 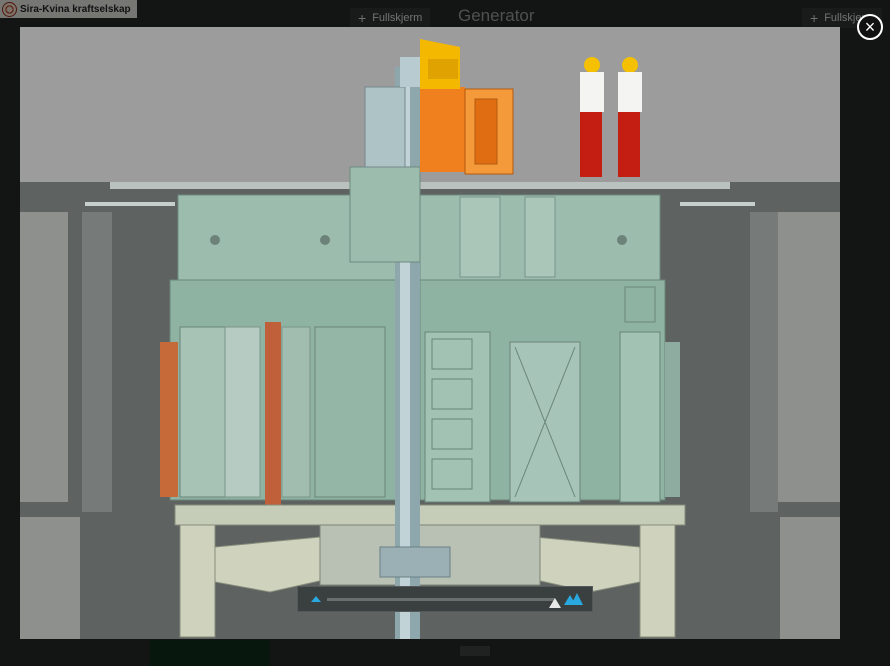 What do you see at coordinates (555, 603) in the screenshot?
I see `zoom-slider-thumb` at bounding box center [555, 603].